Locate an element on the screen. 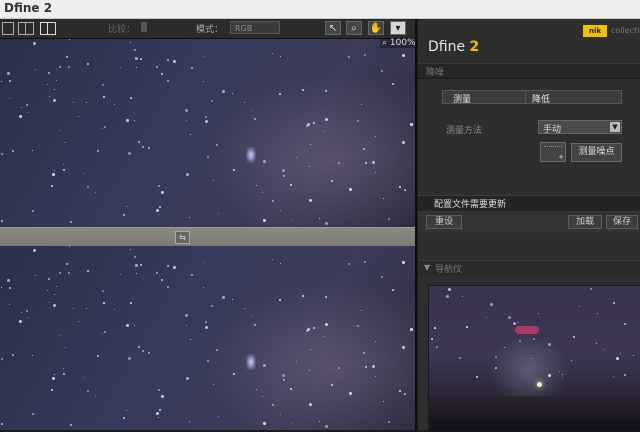 The height and width of the screenshot is (432, 640). section-reduce-header: 降噪 is located at coordinates (529, 71).